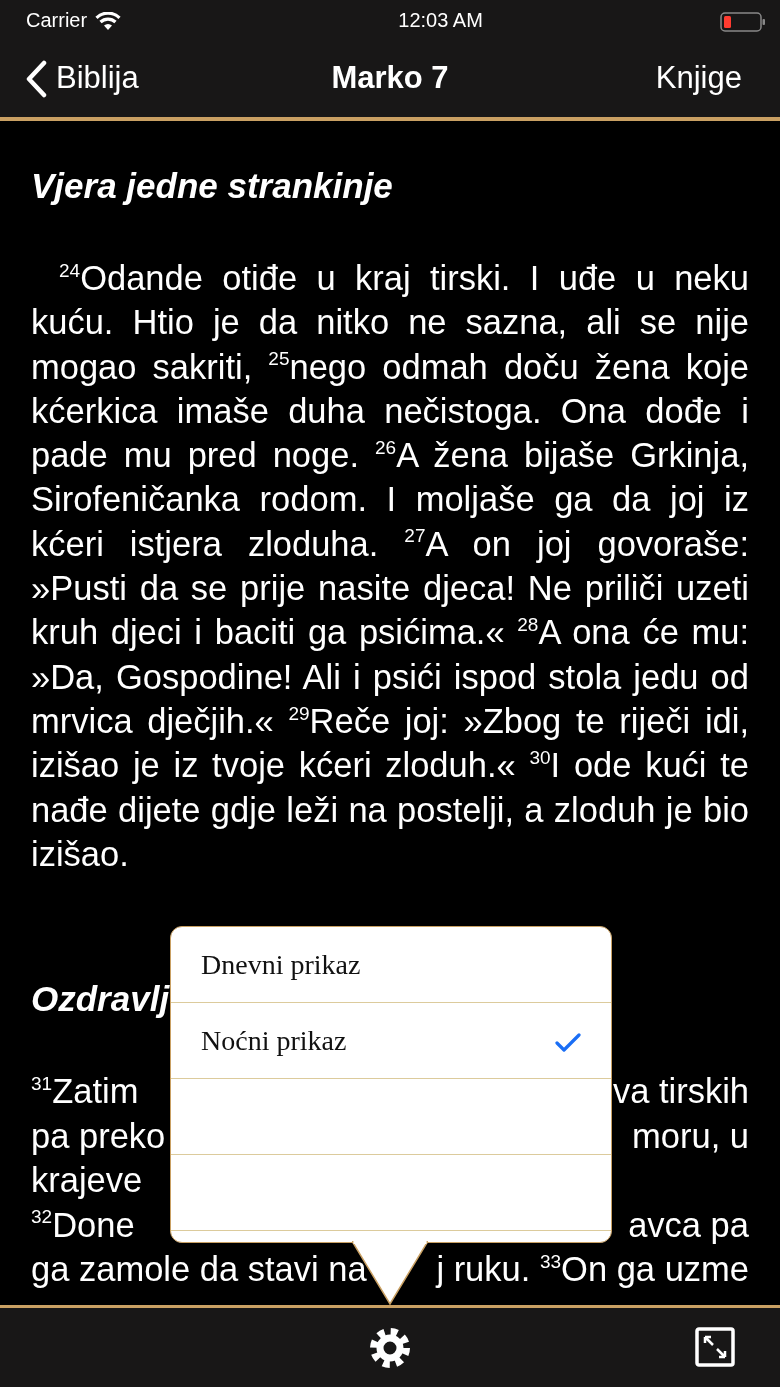 Image resolution: width=780 pixels, height=1387 pixels. Describe the element at coordinates (36, 78) in the screenshot. I see `back-chevron-icon` at that location.